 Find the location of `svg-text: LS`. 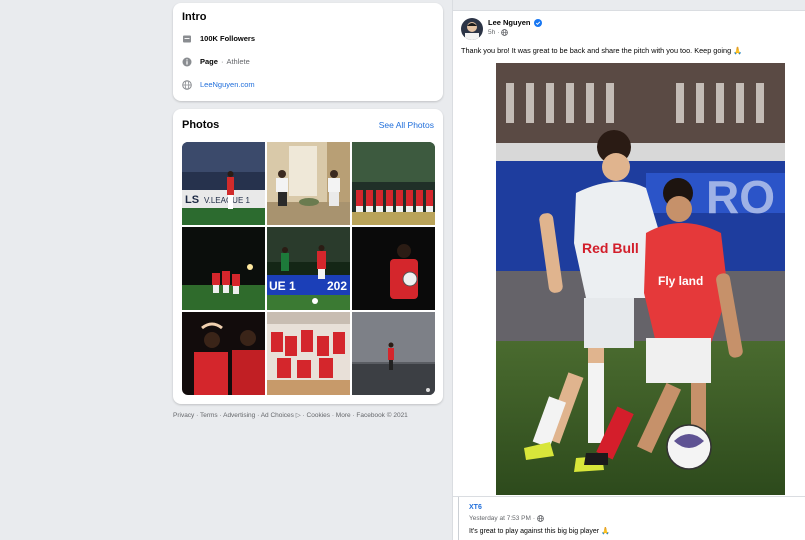

svg-text: LS is located at coordinates (192, 200).